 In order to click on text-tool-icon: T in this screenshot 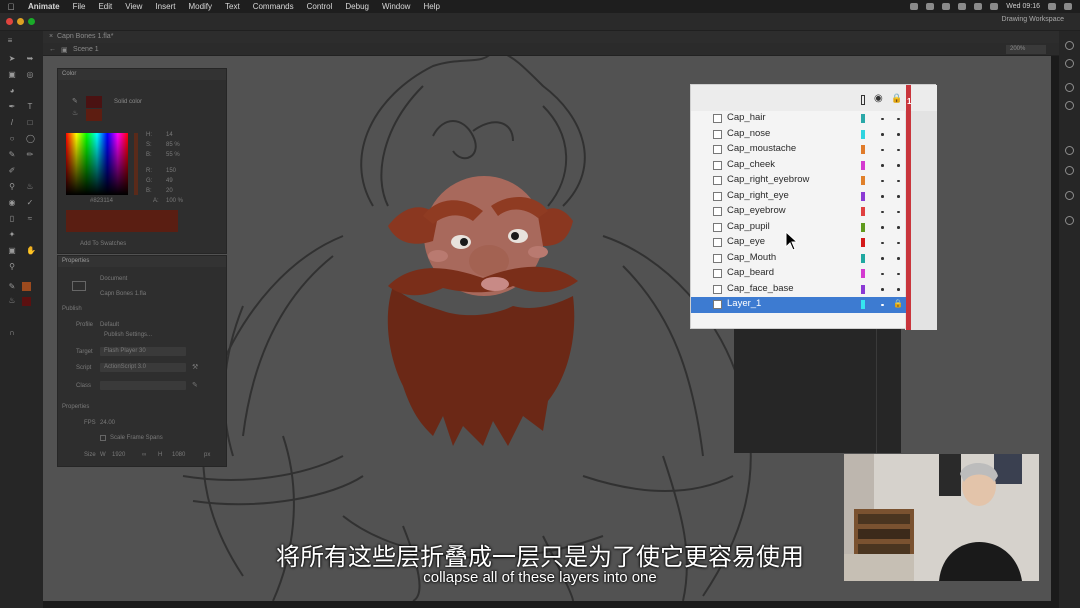, I will do `click(30, 107)`.